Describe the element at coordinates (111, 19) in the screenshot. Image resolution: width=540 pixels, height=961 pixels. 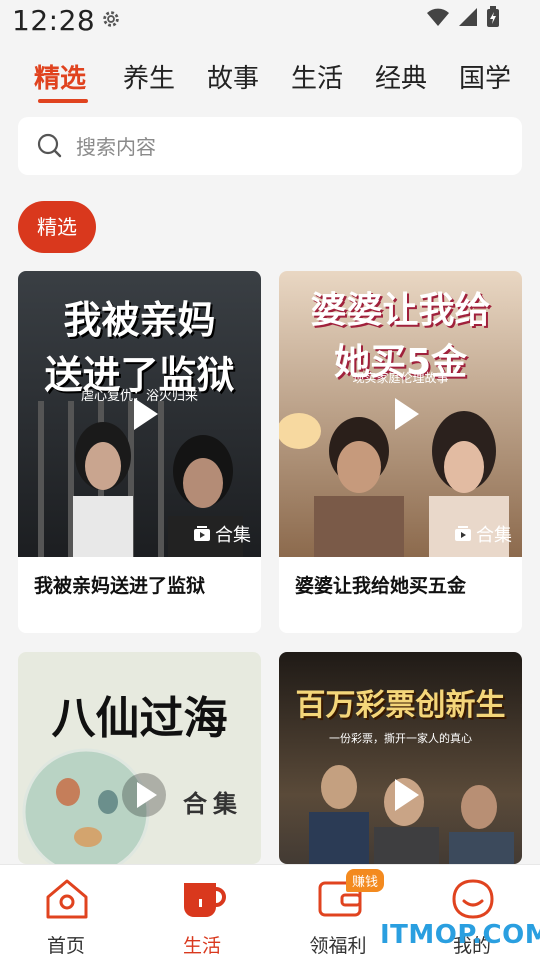
I see `gear-icon` at that location.